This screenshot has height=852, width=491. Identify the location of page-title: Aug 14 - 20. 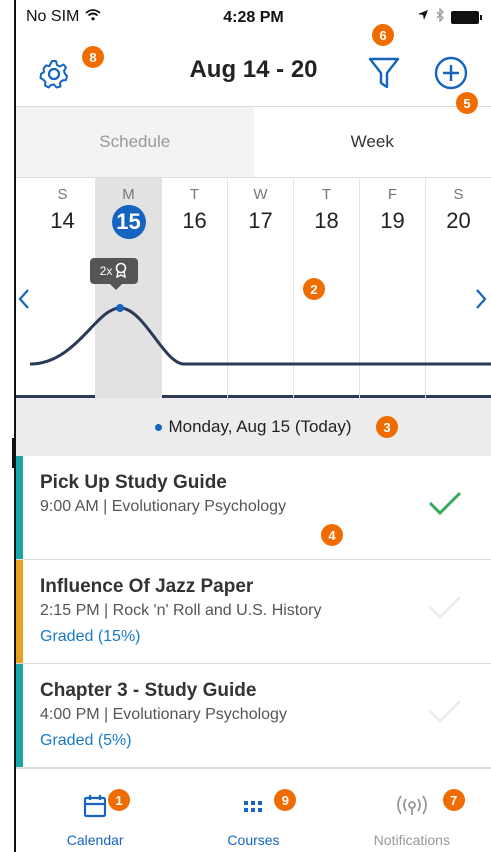
(253, 69).